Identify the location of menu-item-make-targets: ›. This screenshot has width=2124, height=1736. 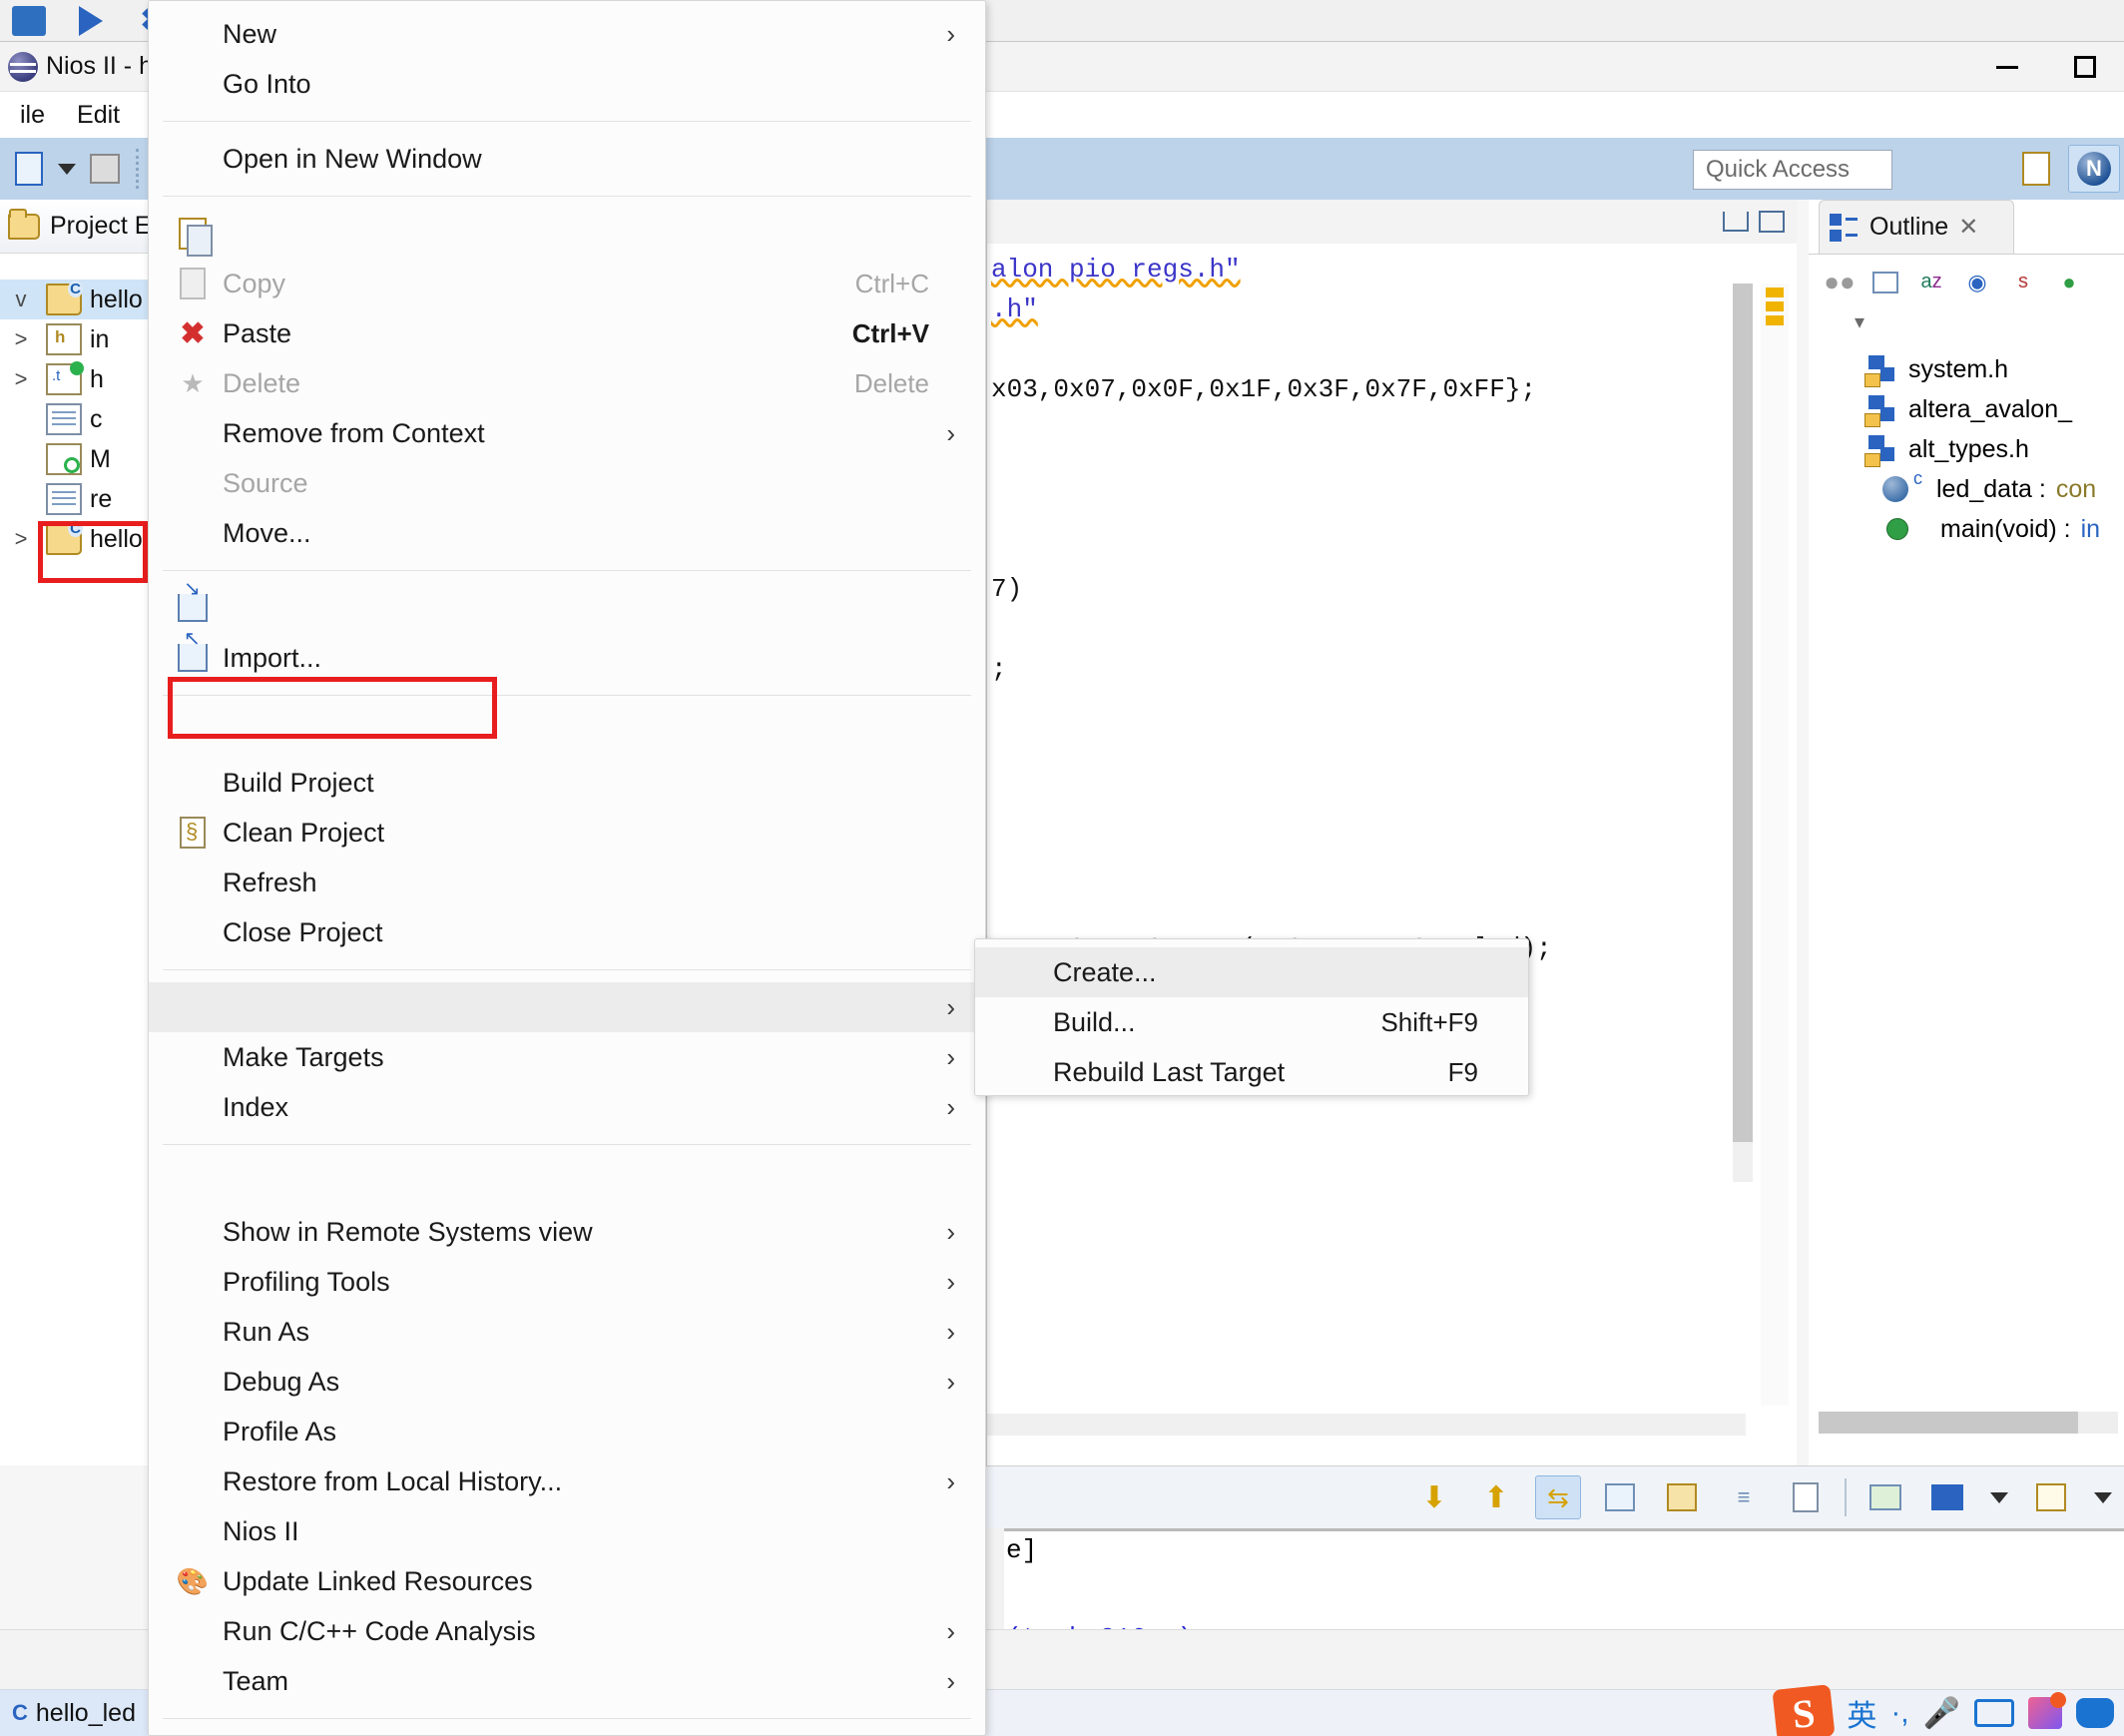
(567, 1007).